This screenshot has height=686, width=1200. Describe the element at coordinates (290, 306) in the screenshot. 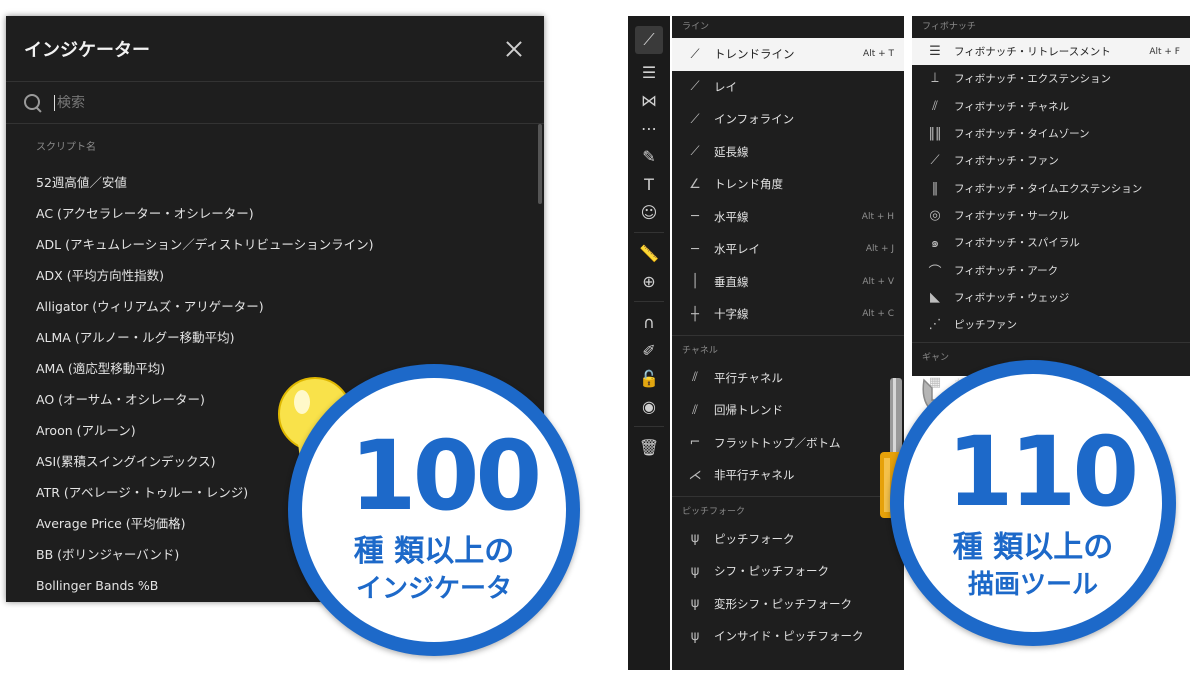

I see `indicator-list-item: Alligator (ウィリアムズ・アリゲーター)` at that location.